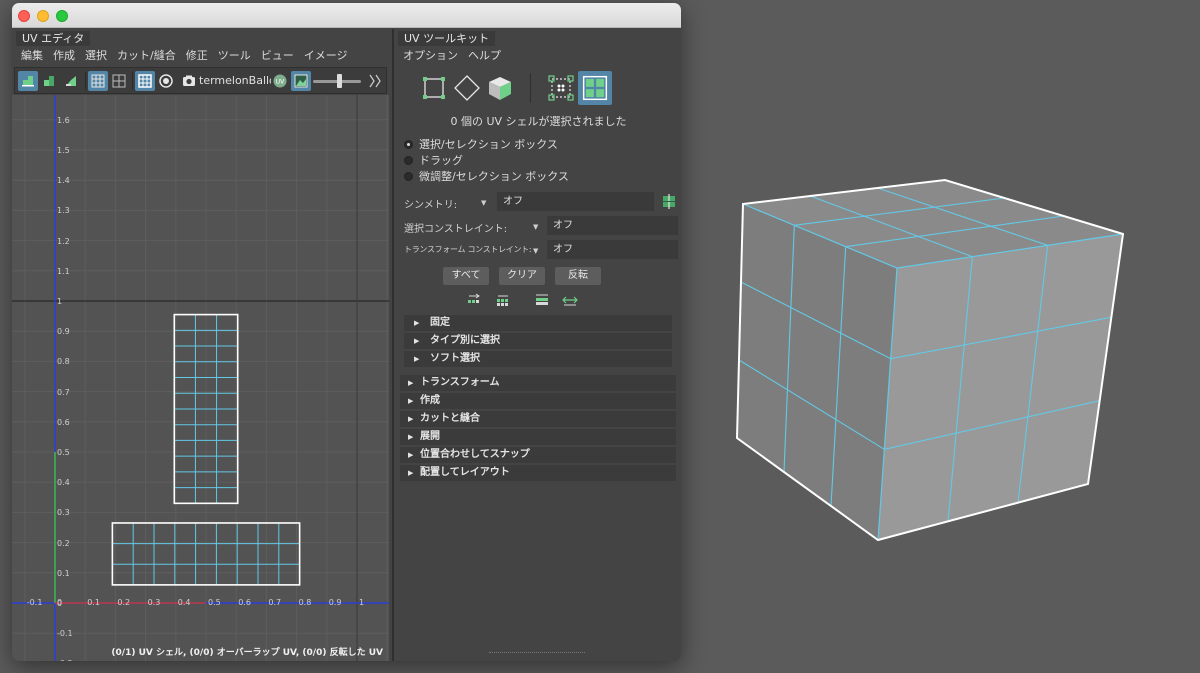 The image size is (1200, 673). What do you see at coordinates (63, 573) in the screenshot?
I see `v-tick-label: 0.1` at bounding box center [63, 573].